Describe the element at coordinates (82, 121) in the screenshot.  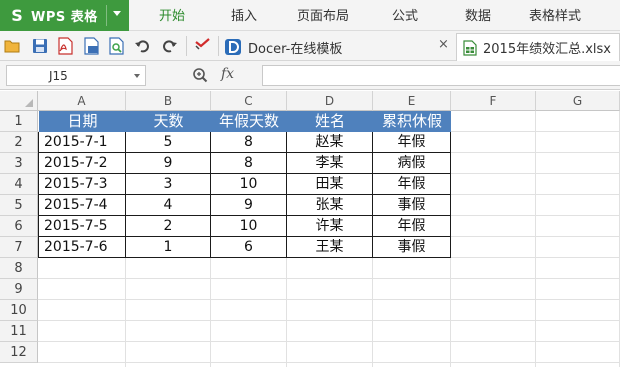
I see `table-header-date: 日期` at that location.